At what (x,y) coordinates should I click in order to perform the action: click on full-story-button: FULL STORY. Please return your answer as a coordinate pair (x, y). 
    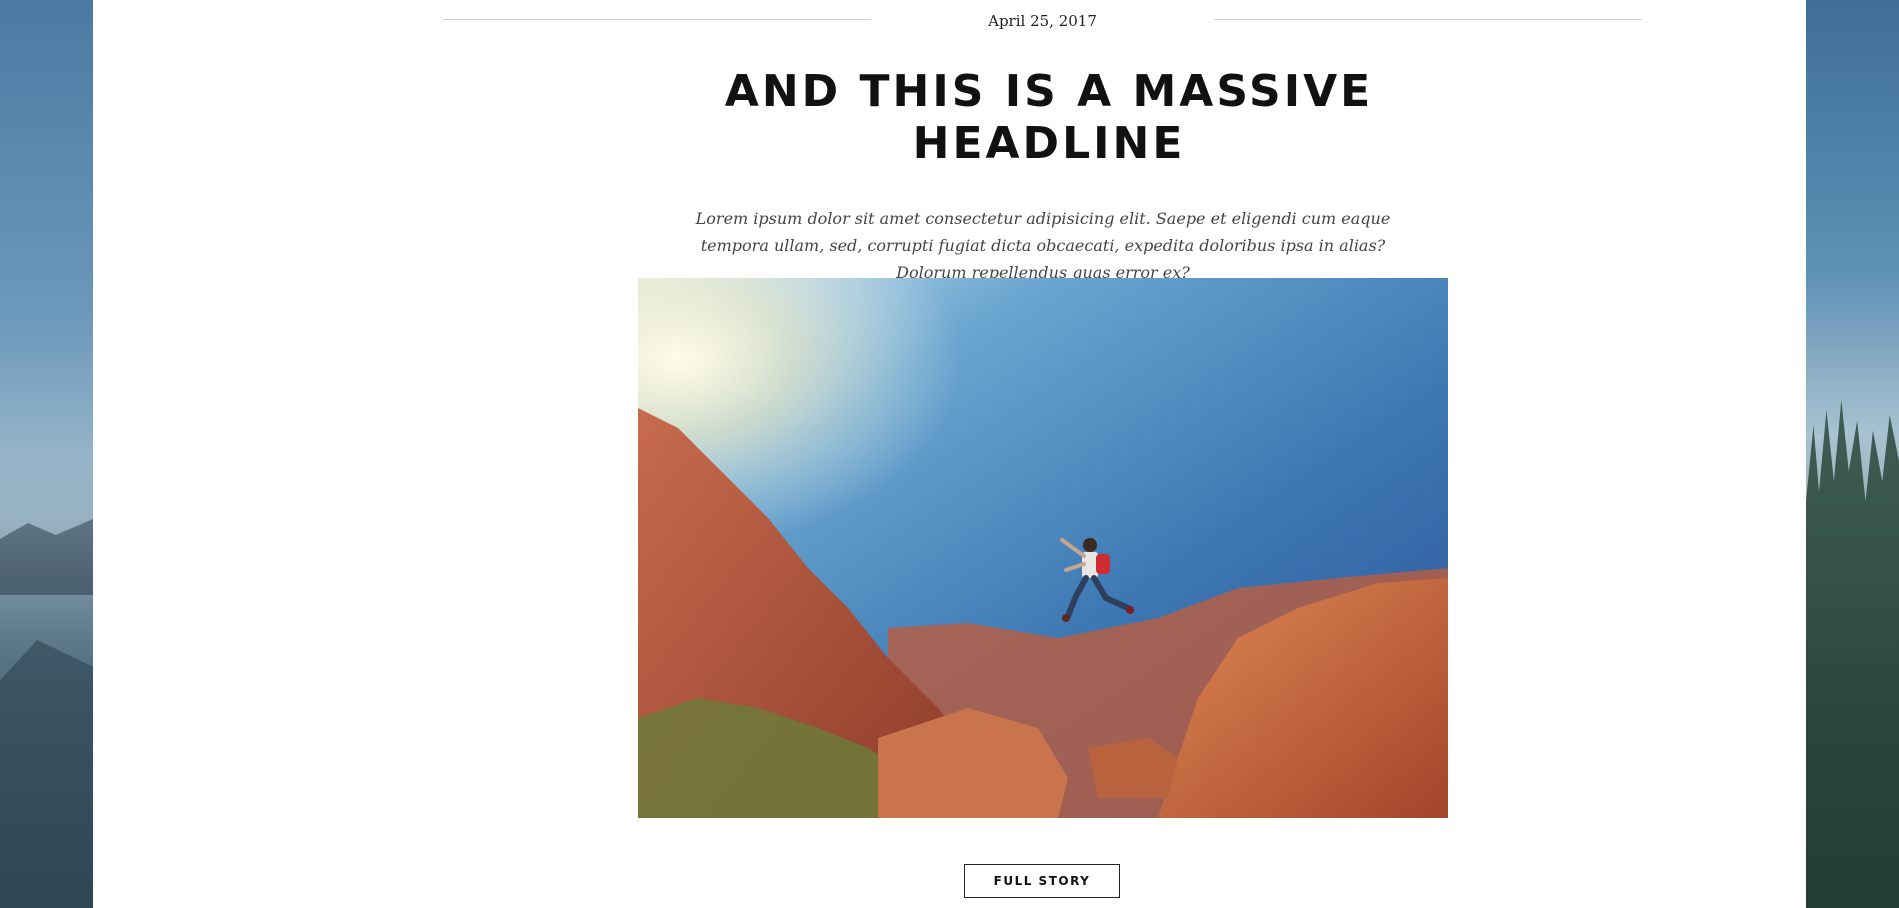
    Looking at the image, I should click on (1042, 881).